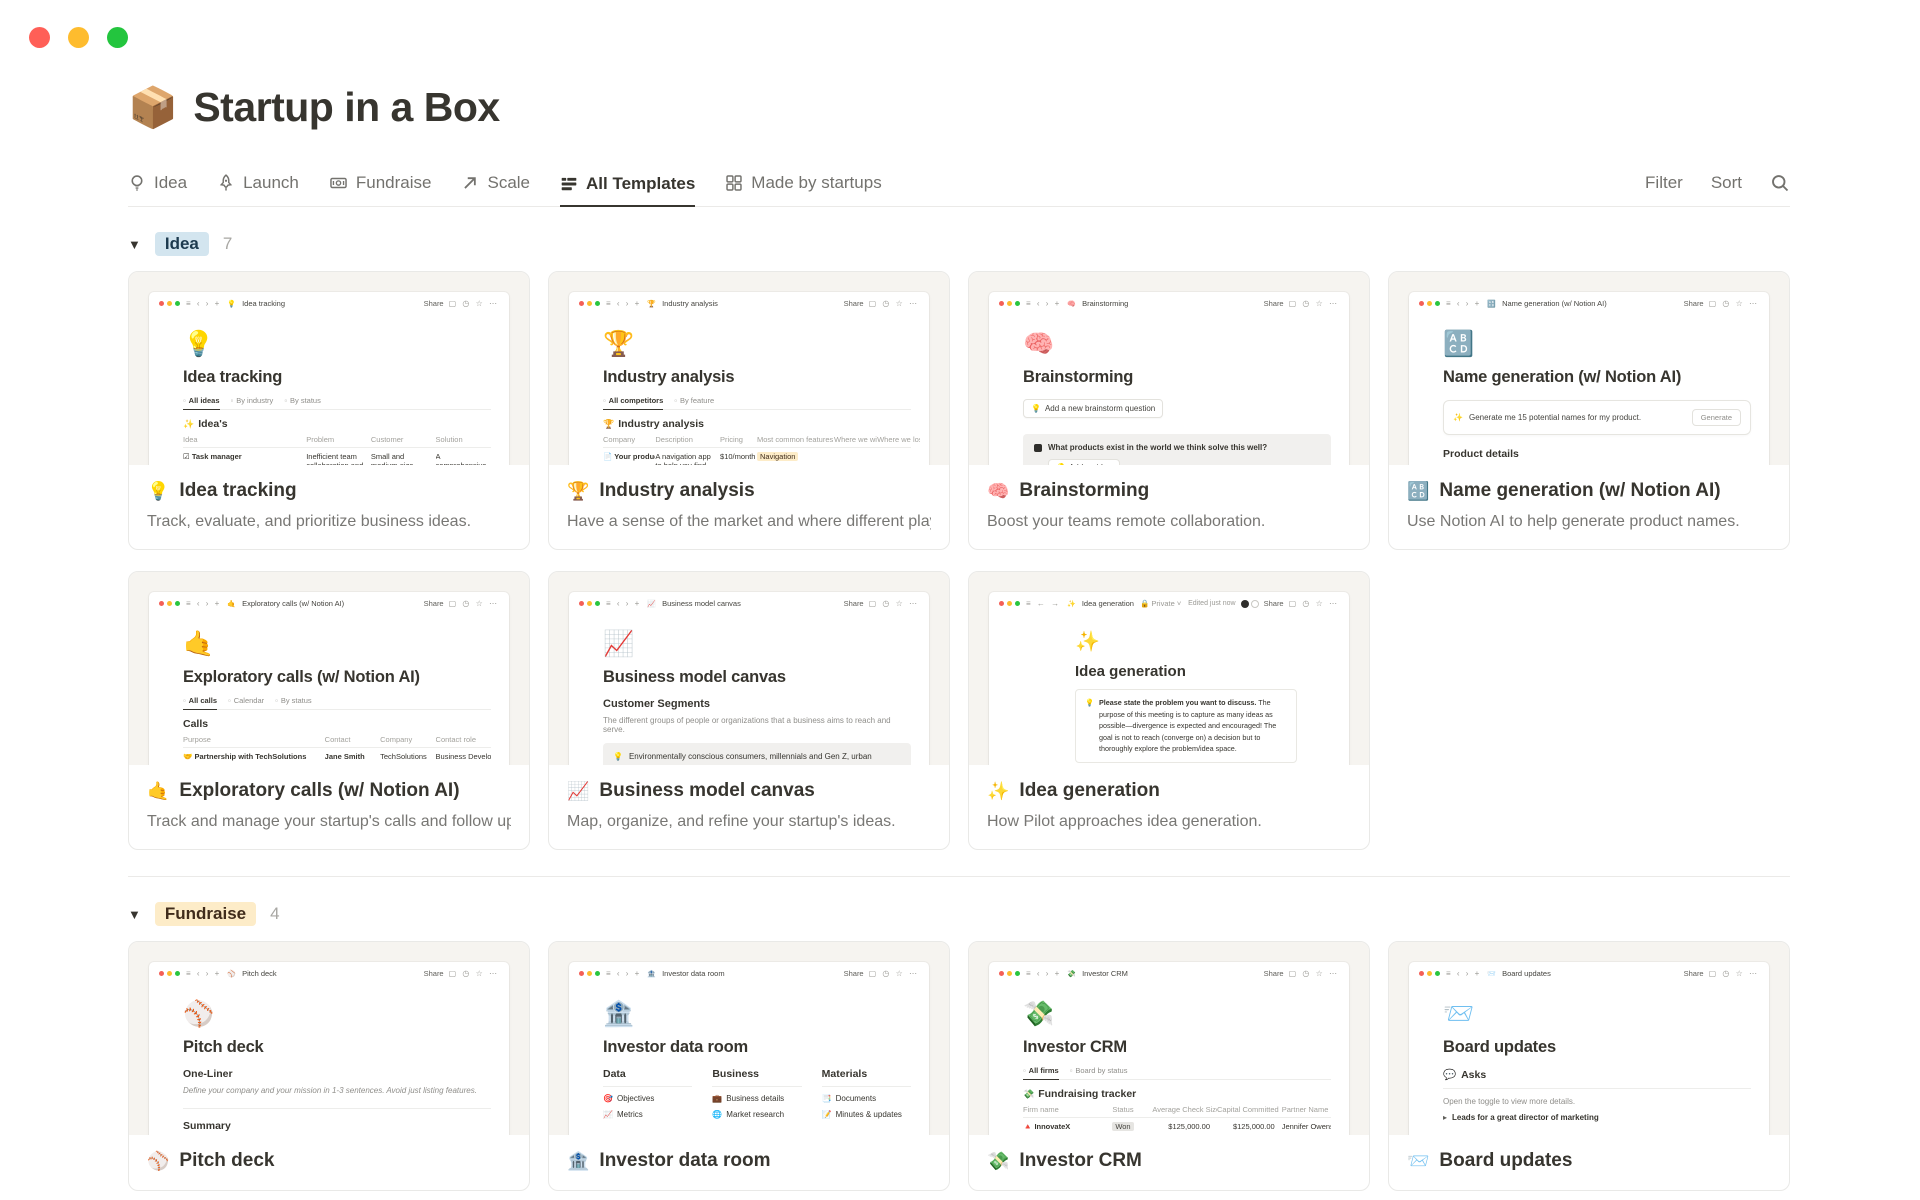 This screenshot has width=1920, height=1200. What do you see at coordinates (1459, 1014) in the screenshot?
I see `preview-emoji: 📨` at bounding box center [1459, 1014].